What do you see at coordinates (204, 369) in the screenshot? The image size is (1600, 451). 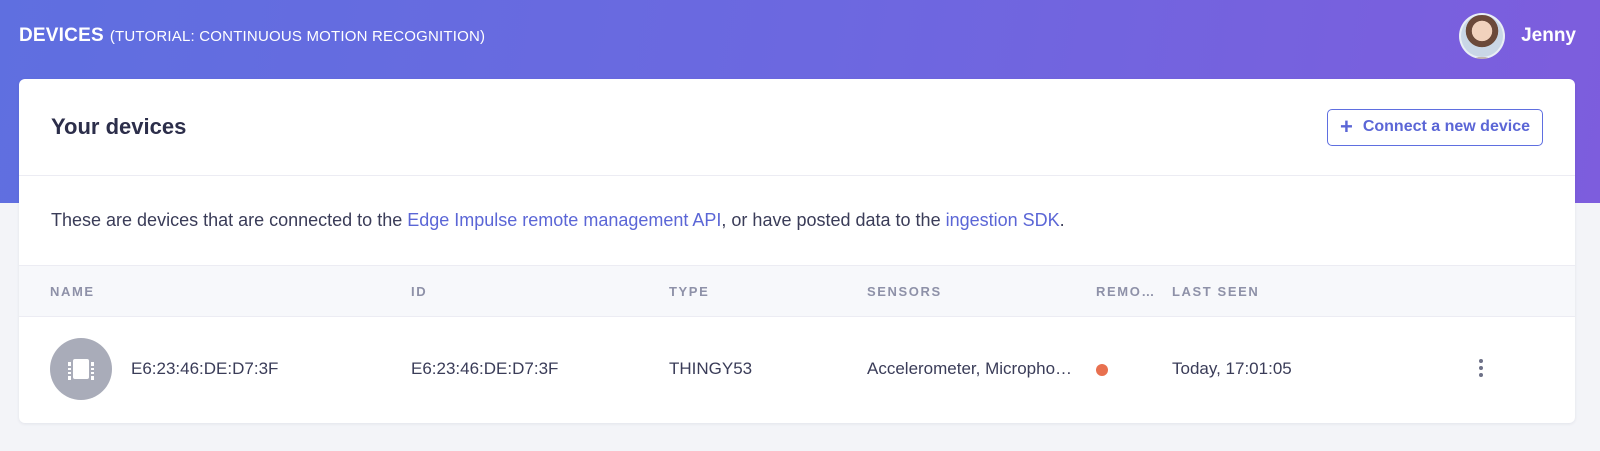 I see `device-name: E6:23:46:DE:D7:3F` at bounding box center [204, 369].